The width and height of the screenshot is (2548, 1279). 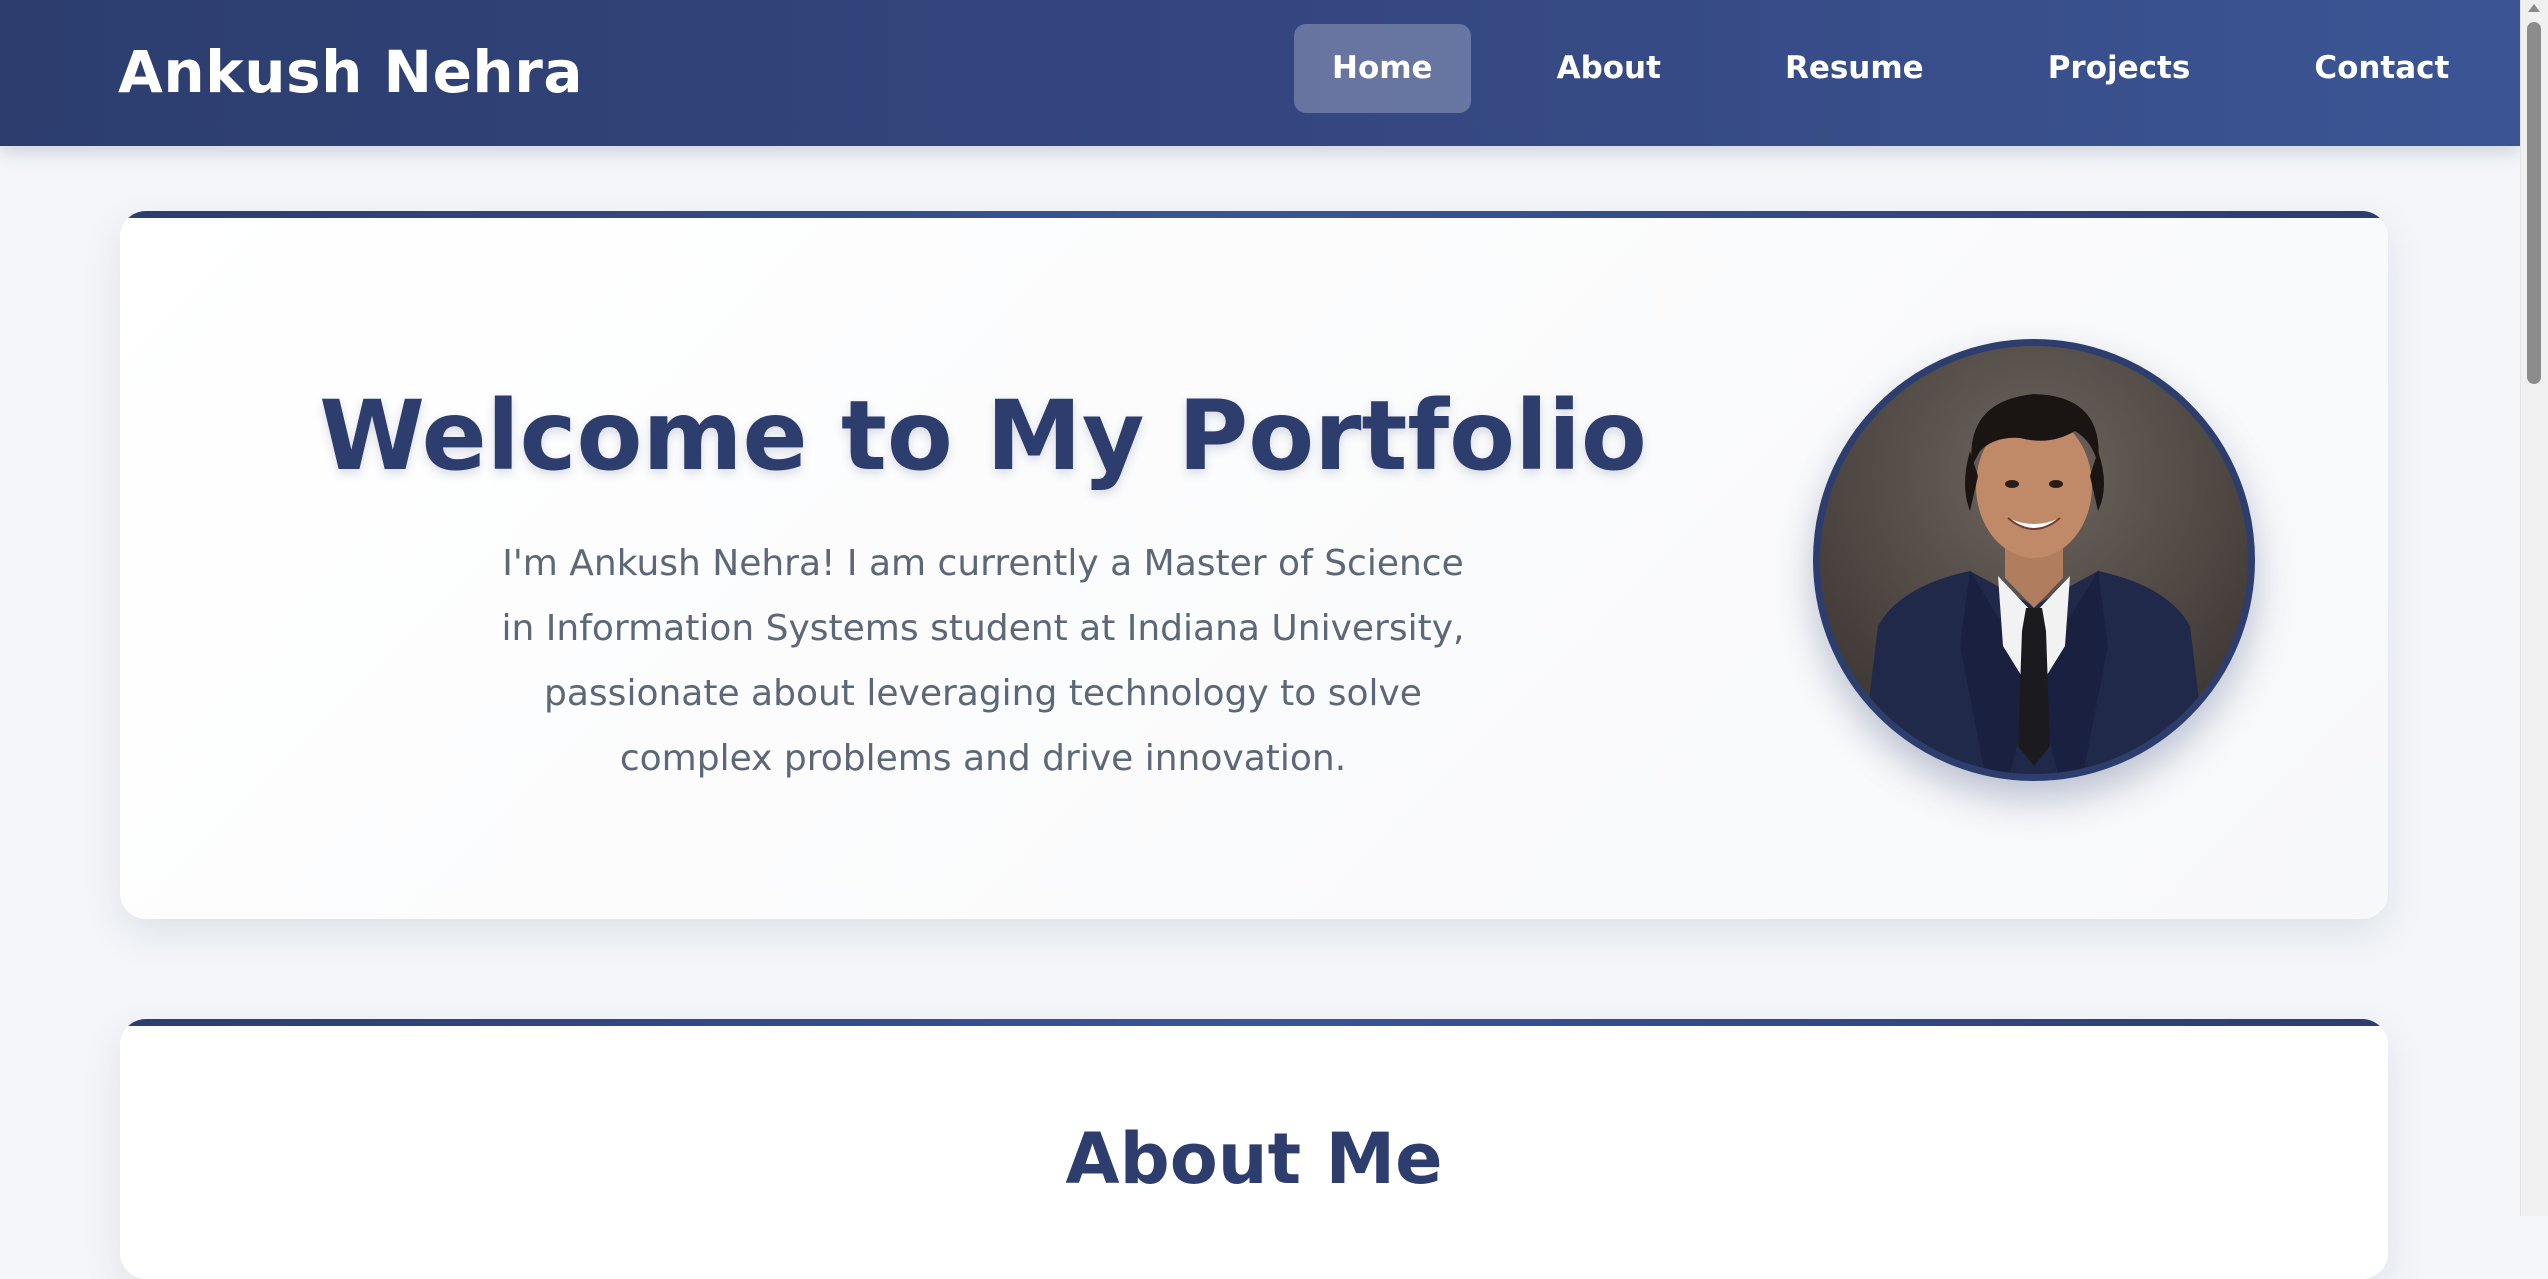 What do you see at coordinates (1854, 68) in the screenshot?
I see `nav-link-resume: Resume` at bounding box center [1854, 68].